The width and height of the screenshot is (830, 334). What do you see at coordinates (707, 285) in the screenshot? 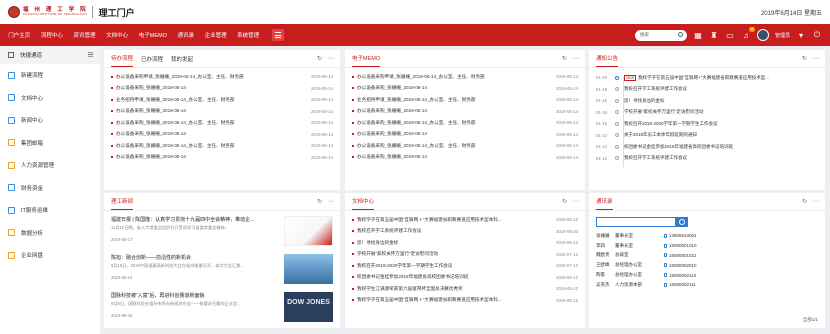
I see `contact-row: 吴英杰 人力资源本部 15000002111` at bounding box center [707, 285].